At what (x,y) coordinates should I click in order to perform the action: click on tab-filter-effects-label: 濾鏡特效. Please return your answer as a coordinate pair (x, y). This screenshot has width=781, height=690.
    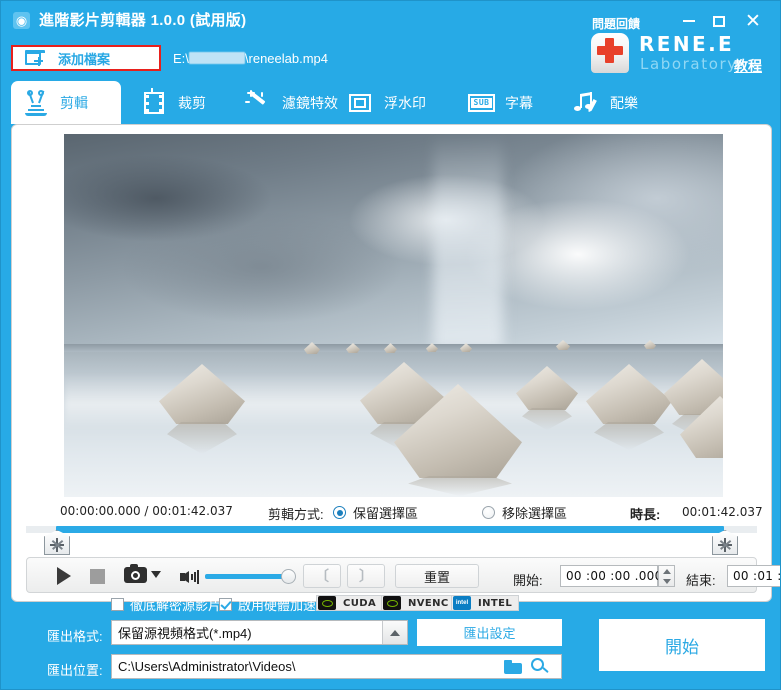
    Looking at the image, I should click on (310, 102).